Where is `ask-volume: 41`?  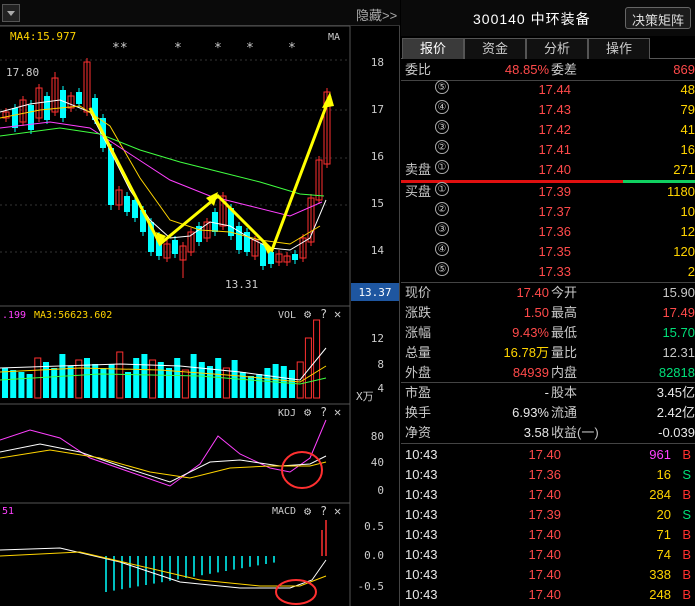
ask-volume: 41 is located at coordinates (687, 129).